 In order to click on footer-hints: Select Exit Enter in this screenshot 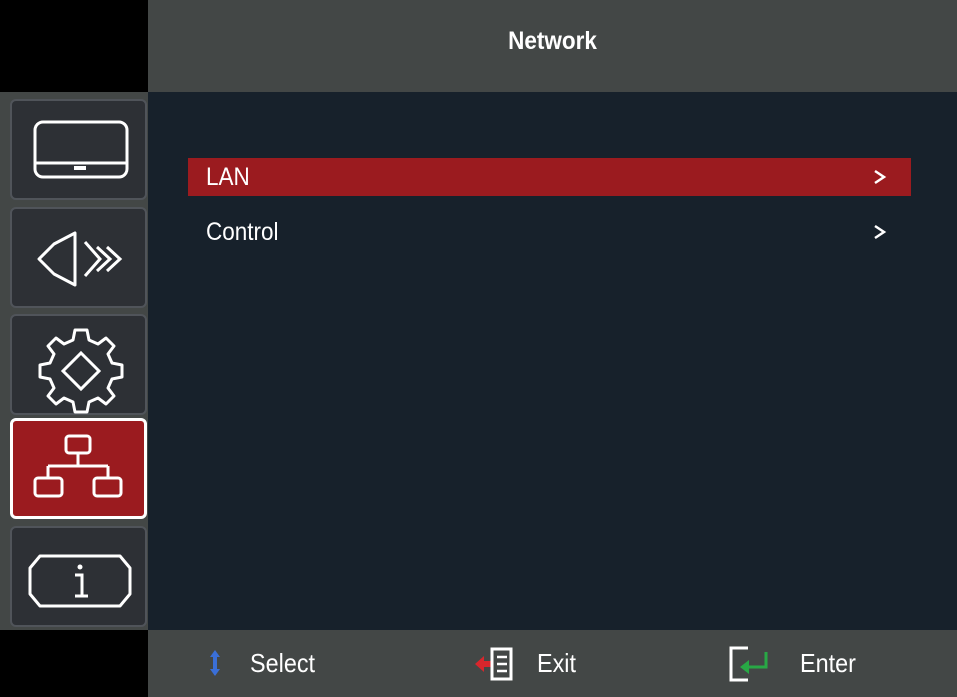, I will do `click(552, 663)`.